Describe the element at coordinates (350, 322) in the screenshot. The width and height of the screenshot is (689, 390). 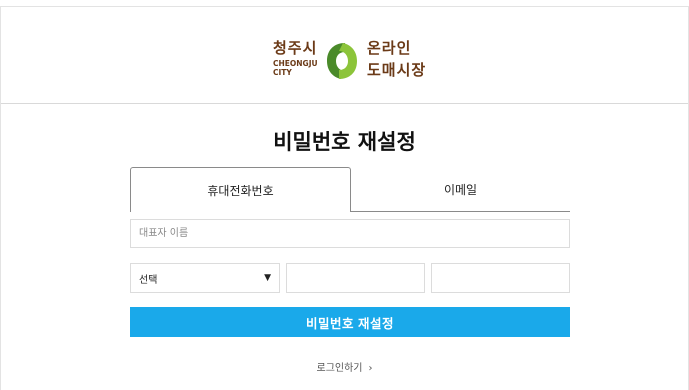
I see `reset-password-button: 비밀번호 재설정` at that location.